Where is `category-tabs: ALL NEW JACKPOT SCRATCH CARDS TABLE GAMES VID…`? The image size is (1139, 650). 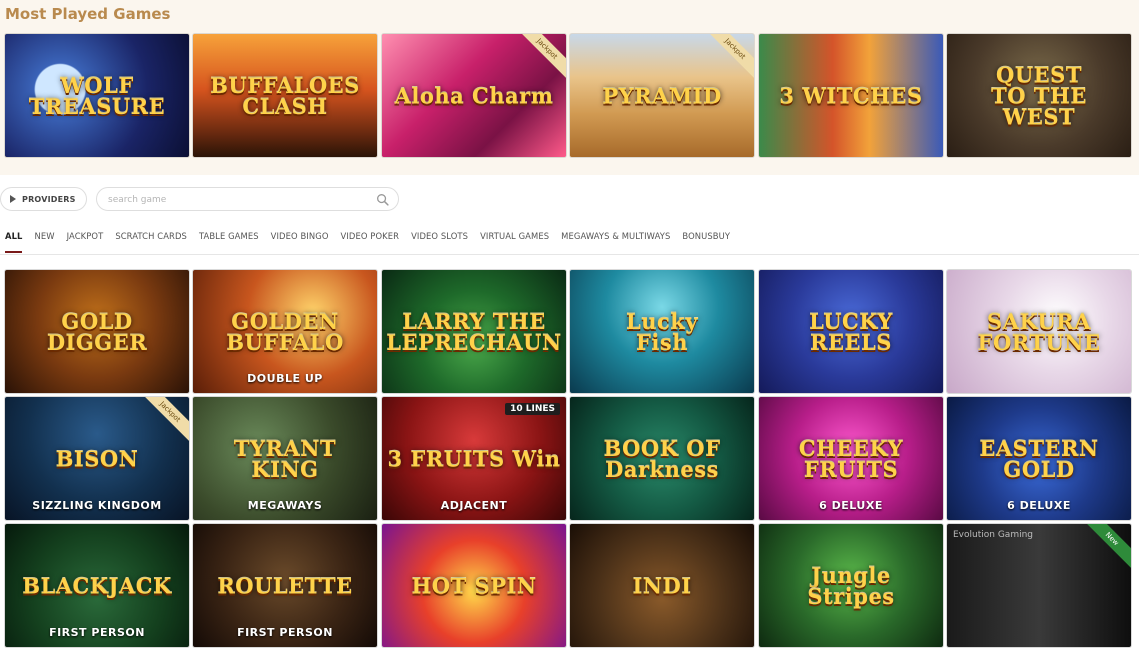
category-tabs: ALL NEW JACKPOT SCRATCH CARDS TABLE GAMES VID… is located at coordinates (373, 241).